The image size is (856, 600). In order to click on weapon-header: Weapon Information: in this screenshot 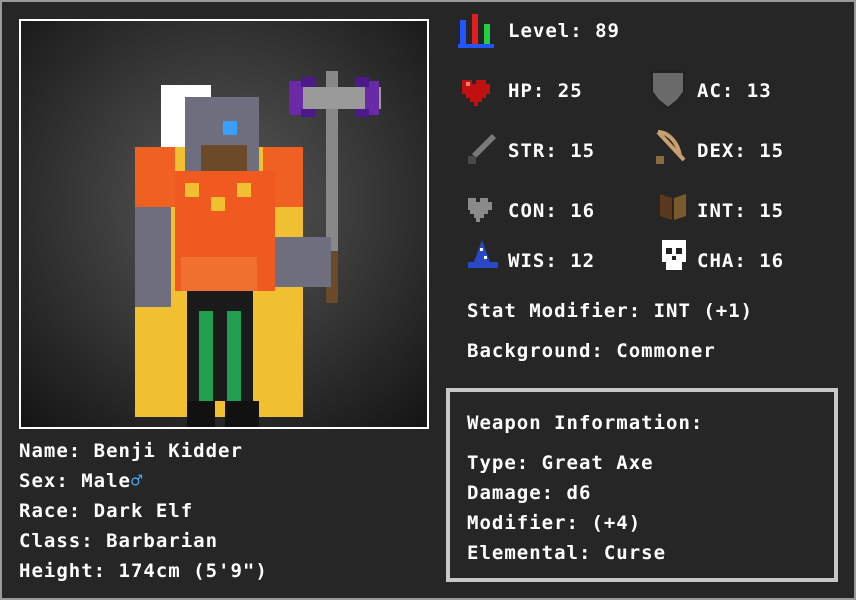, I will do `click(585, 423)`.